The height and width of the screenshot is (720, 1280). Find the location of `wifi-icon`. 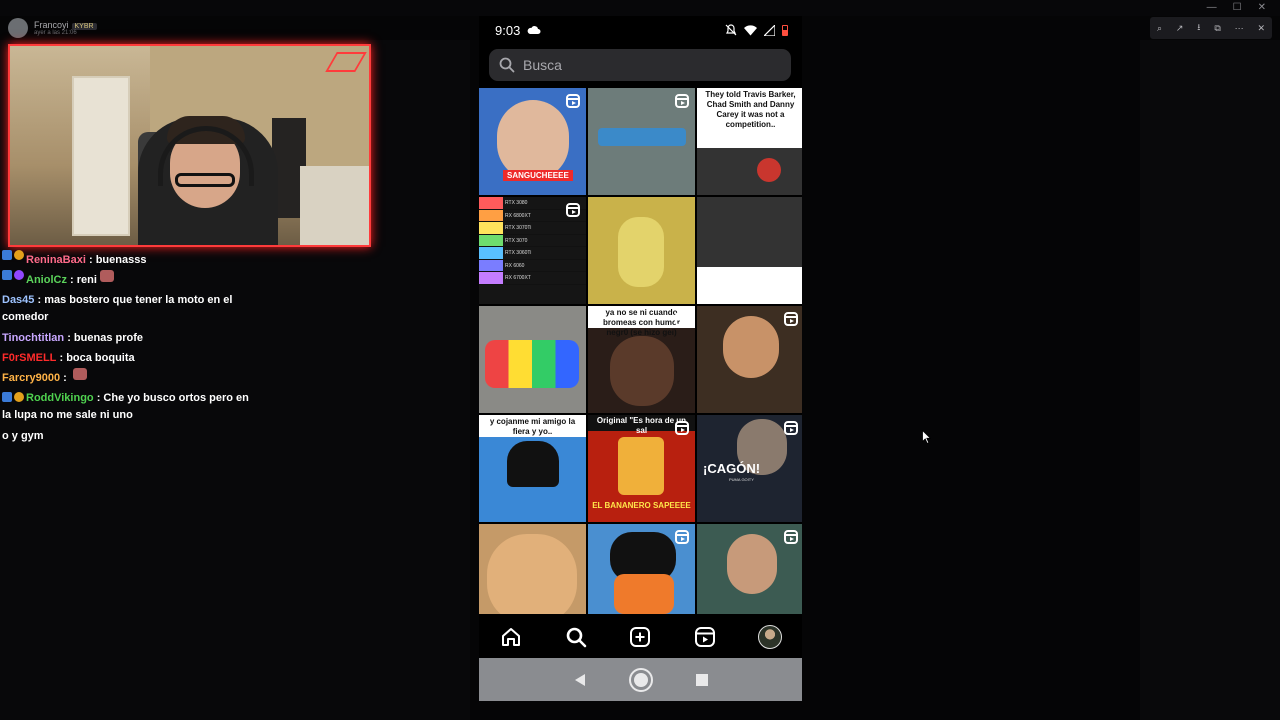

wifi-icon is located at coordinates (750, 29).